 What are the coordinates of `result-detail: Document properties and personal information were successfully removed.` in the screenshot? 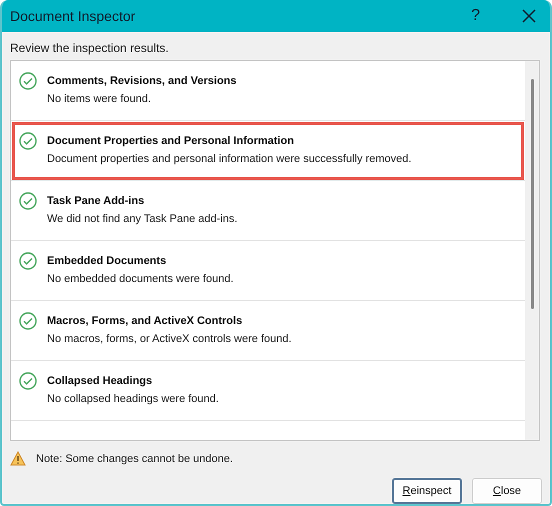 It's located at (229, 159).